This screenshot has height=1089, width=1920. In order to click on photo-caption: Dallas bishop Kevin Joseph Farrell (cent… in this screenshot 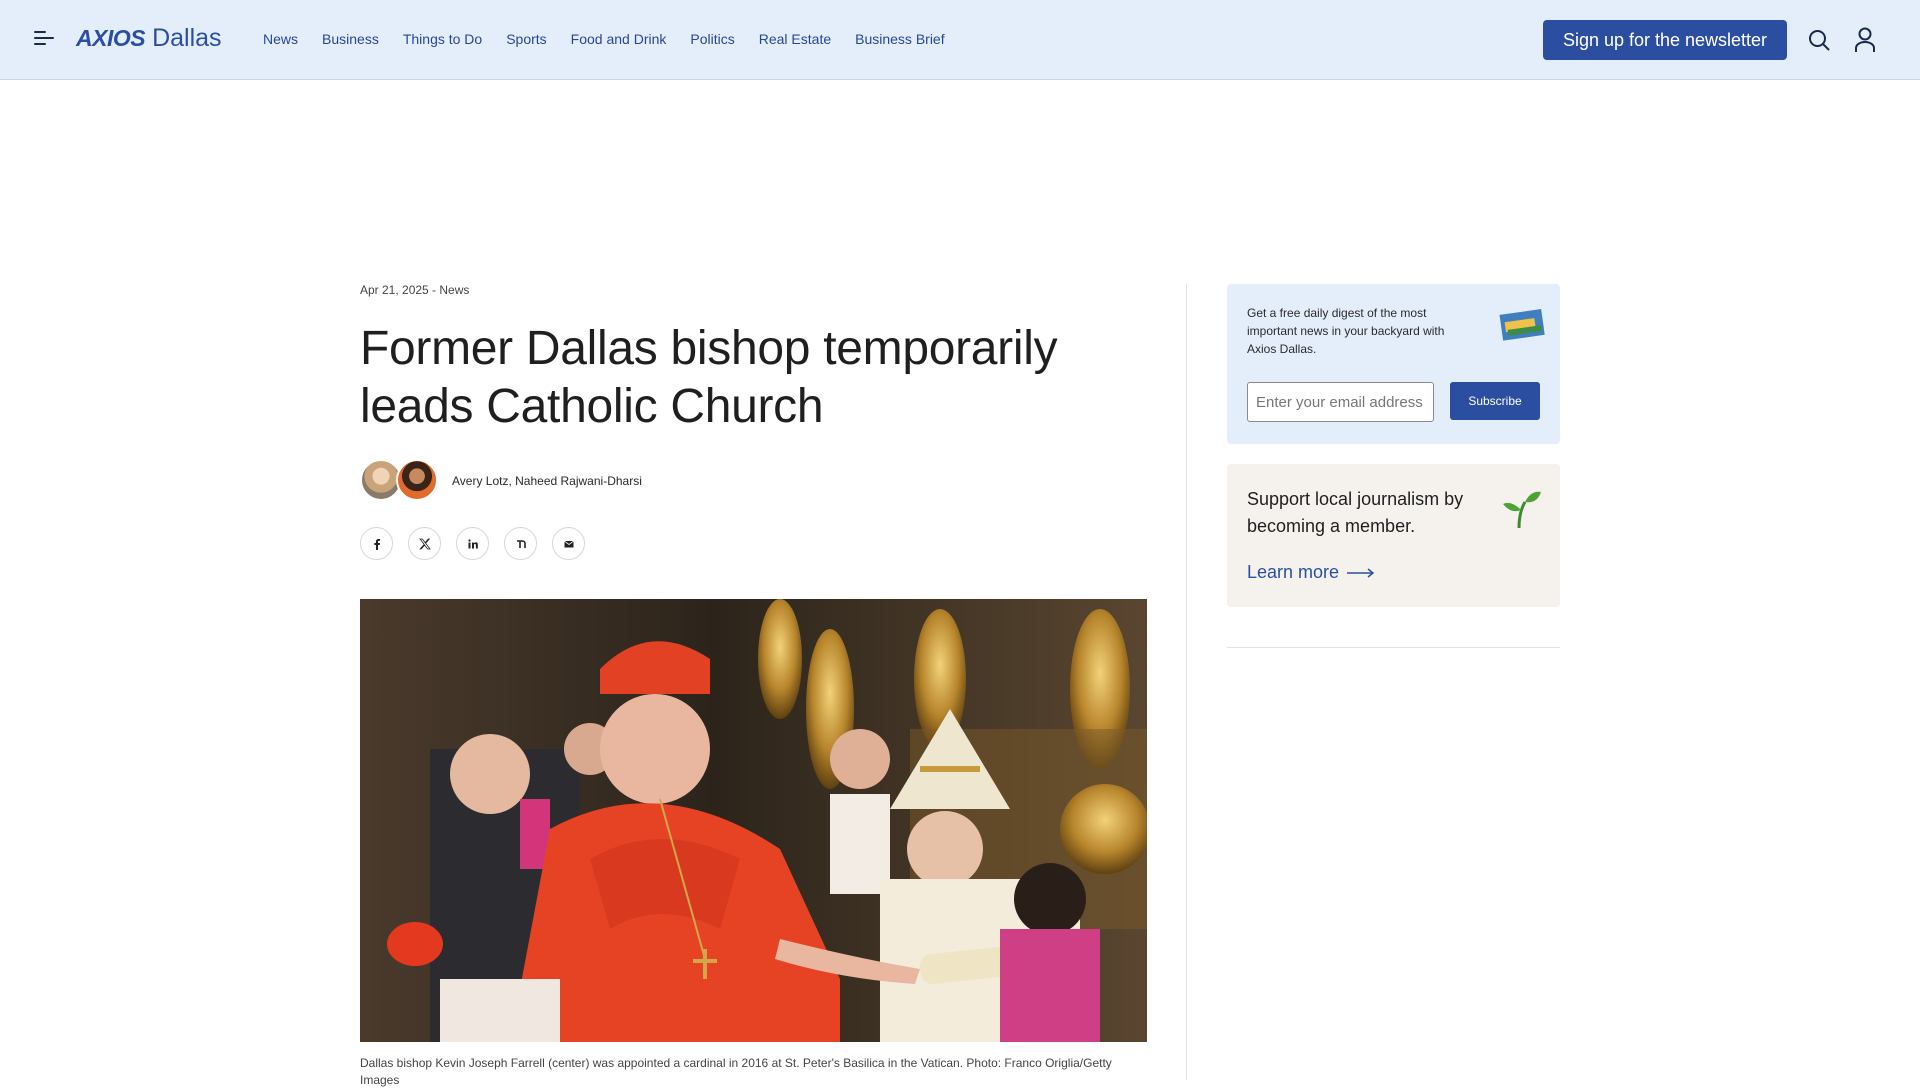, I will do `click(736, 1071)`.